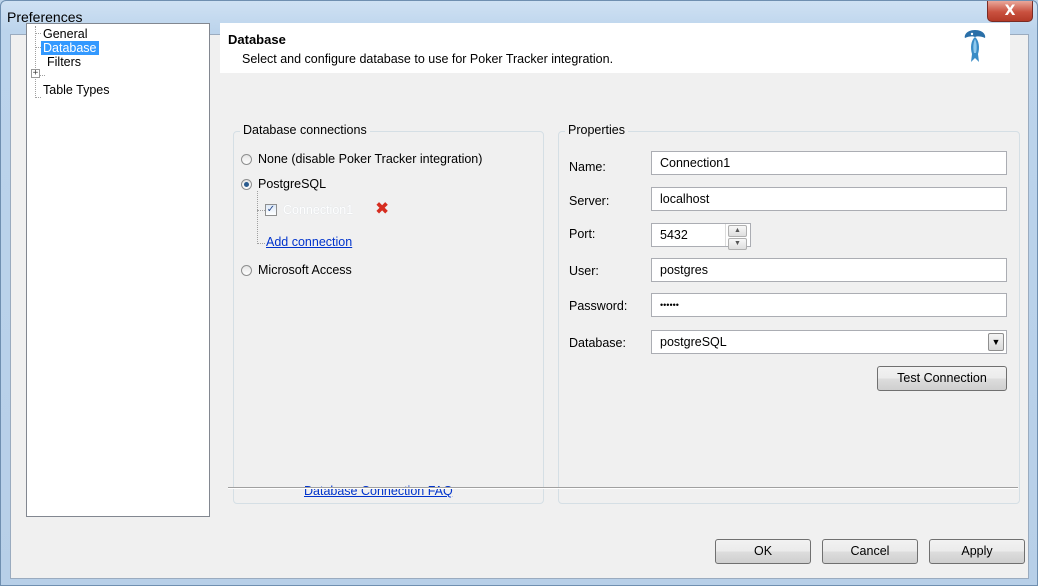 Image resolution: width=1038 pixels, height=586 pixels. I want to click on name-input: Connection1, so click(829, 163).